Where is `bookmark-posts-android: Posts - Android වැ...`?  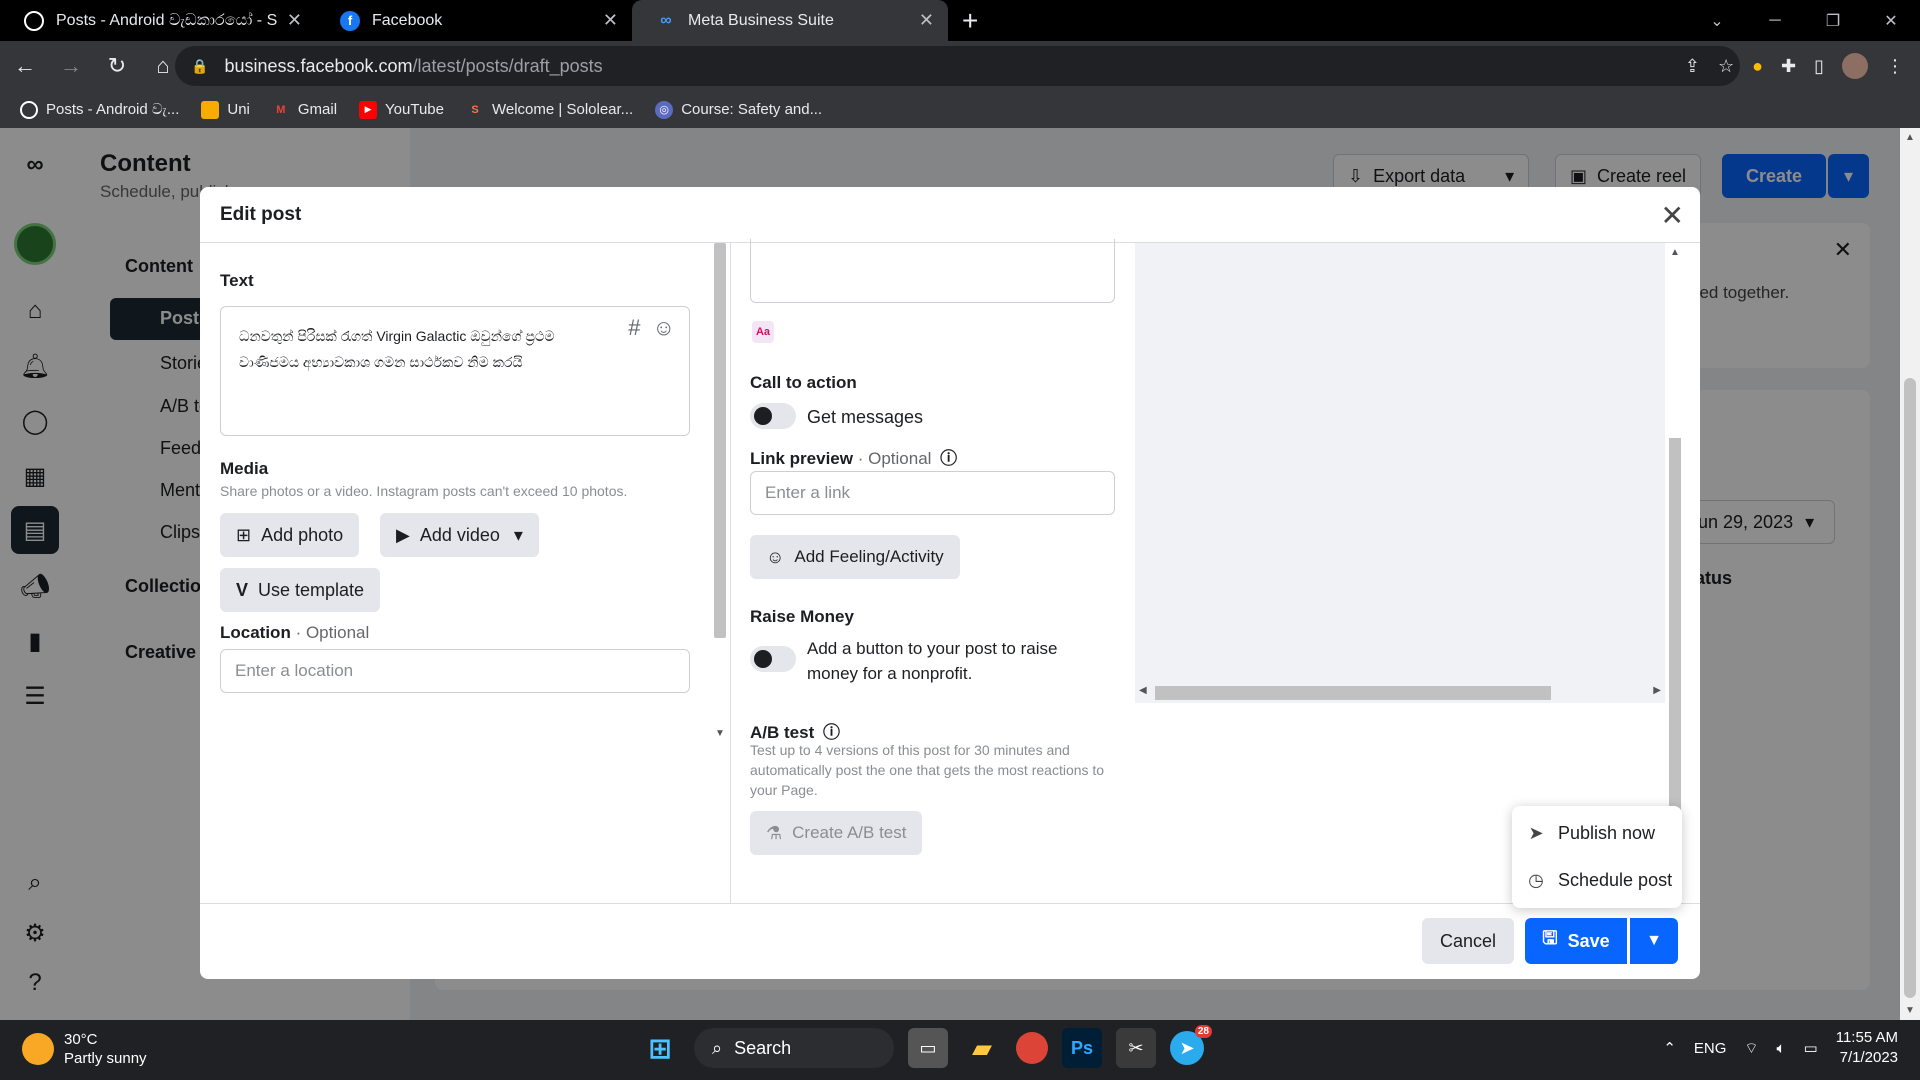
bookmark-posts-android: Posts - Android වැ... is located at coordinates (99, 109).